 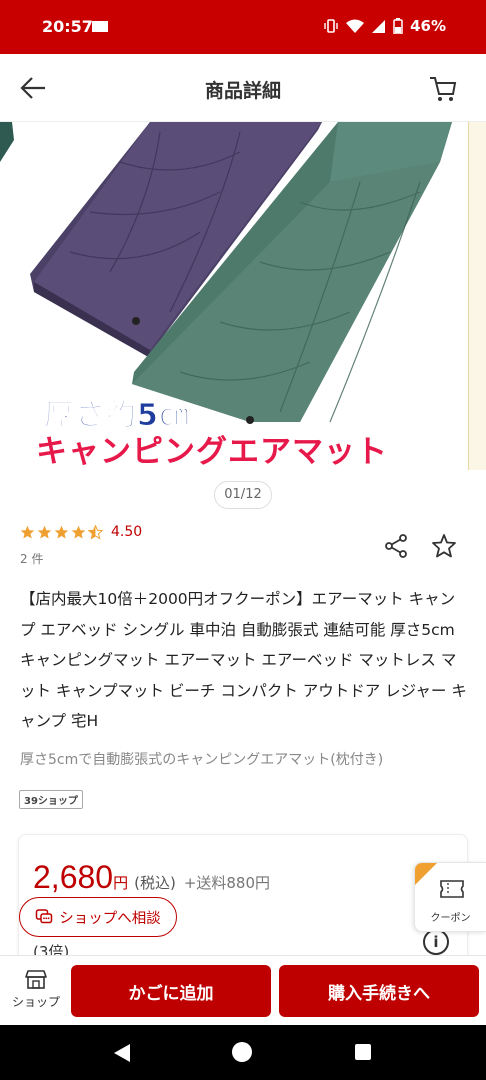 What do you see at coordinates (44, 916) in the screenshot?
I see `chat-icon` at bounding box center [44, 916].